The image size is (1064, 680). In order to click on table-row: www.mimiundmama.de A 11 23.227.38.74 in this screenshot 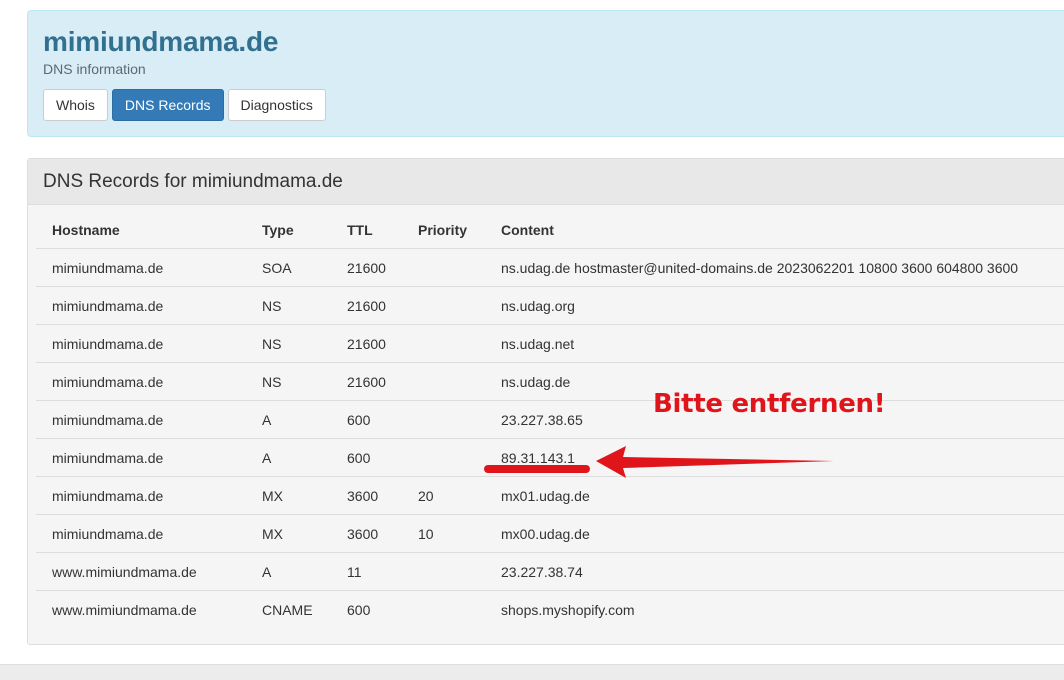, I will do `click(550, 571)`.